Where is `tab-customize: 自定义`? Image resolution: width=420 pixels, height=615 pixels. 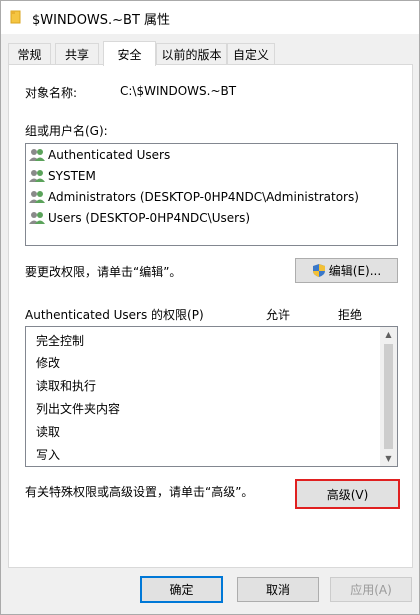 tab-customize: 自定义 is located at coordinates (251, 54).